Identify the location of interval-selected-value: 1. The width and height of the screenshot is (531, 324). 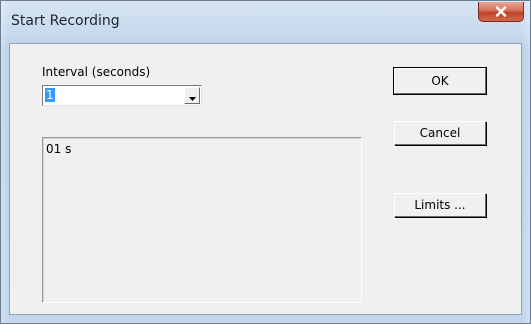
(50, 95).